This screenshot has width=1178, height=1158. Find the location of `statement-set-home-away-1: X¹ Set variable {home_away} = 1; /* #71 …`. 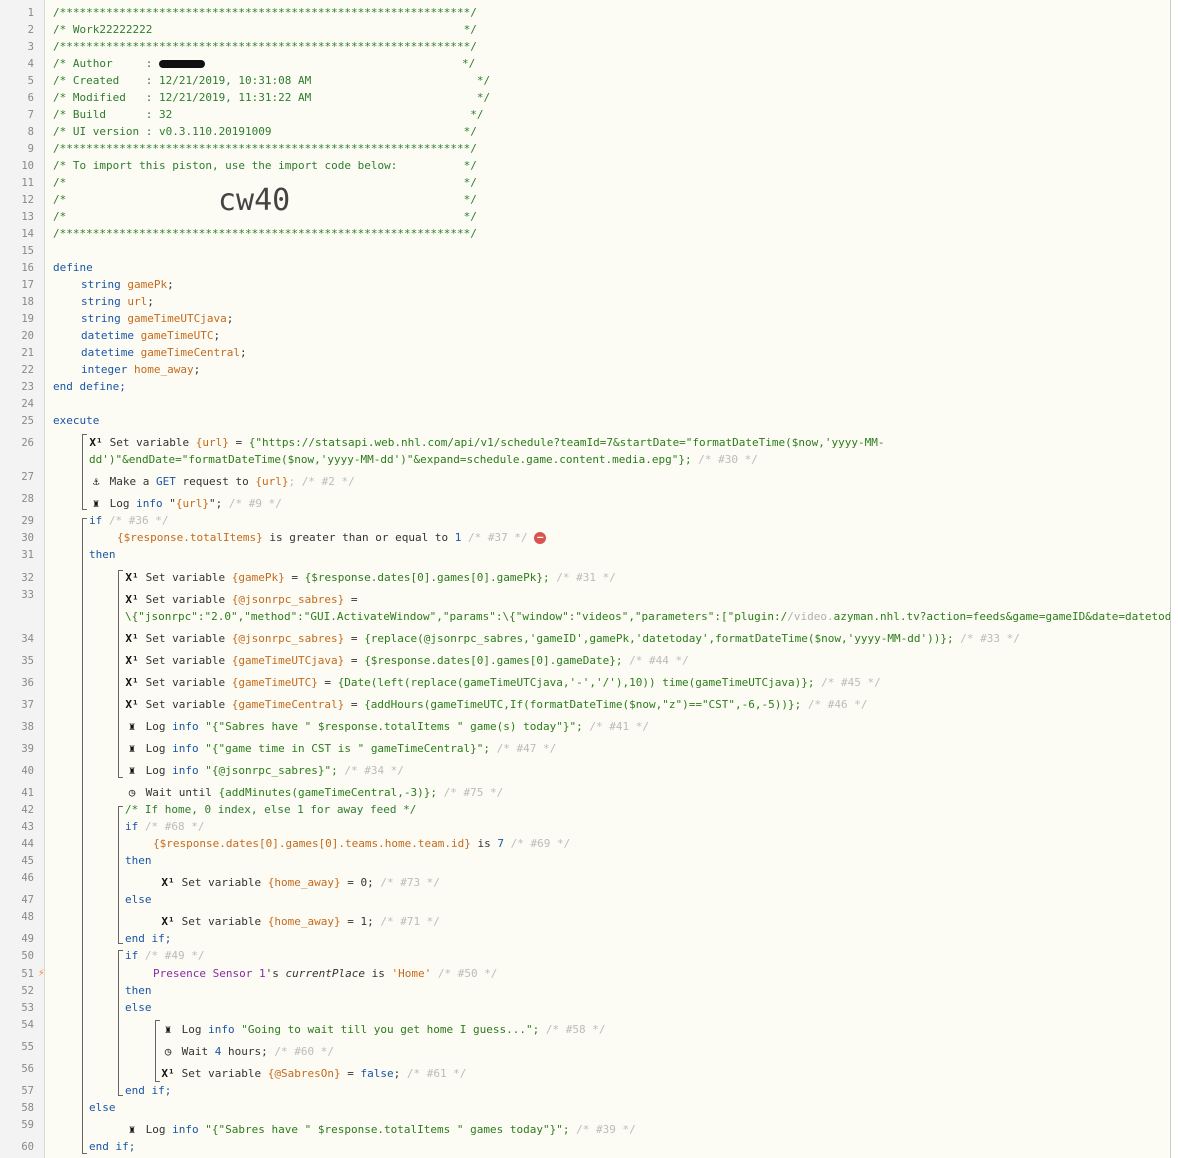

statement-set-home-away-1: X¹ Set variable {home_away} = 1; /* #71 … is located at coordinates (300, 922).